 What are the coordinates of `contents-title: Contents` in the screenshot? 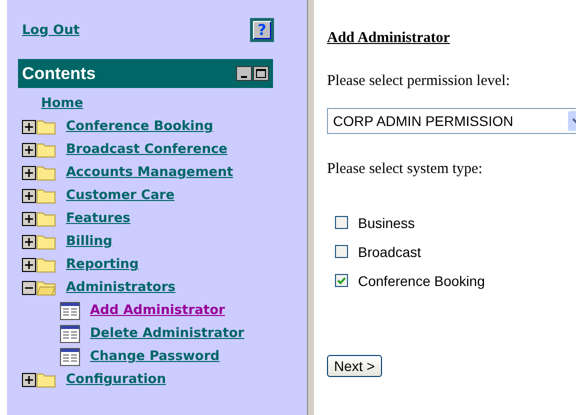 It's located at (59, 74).